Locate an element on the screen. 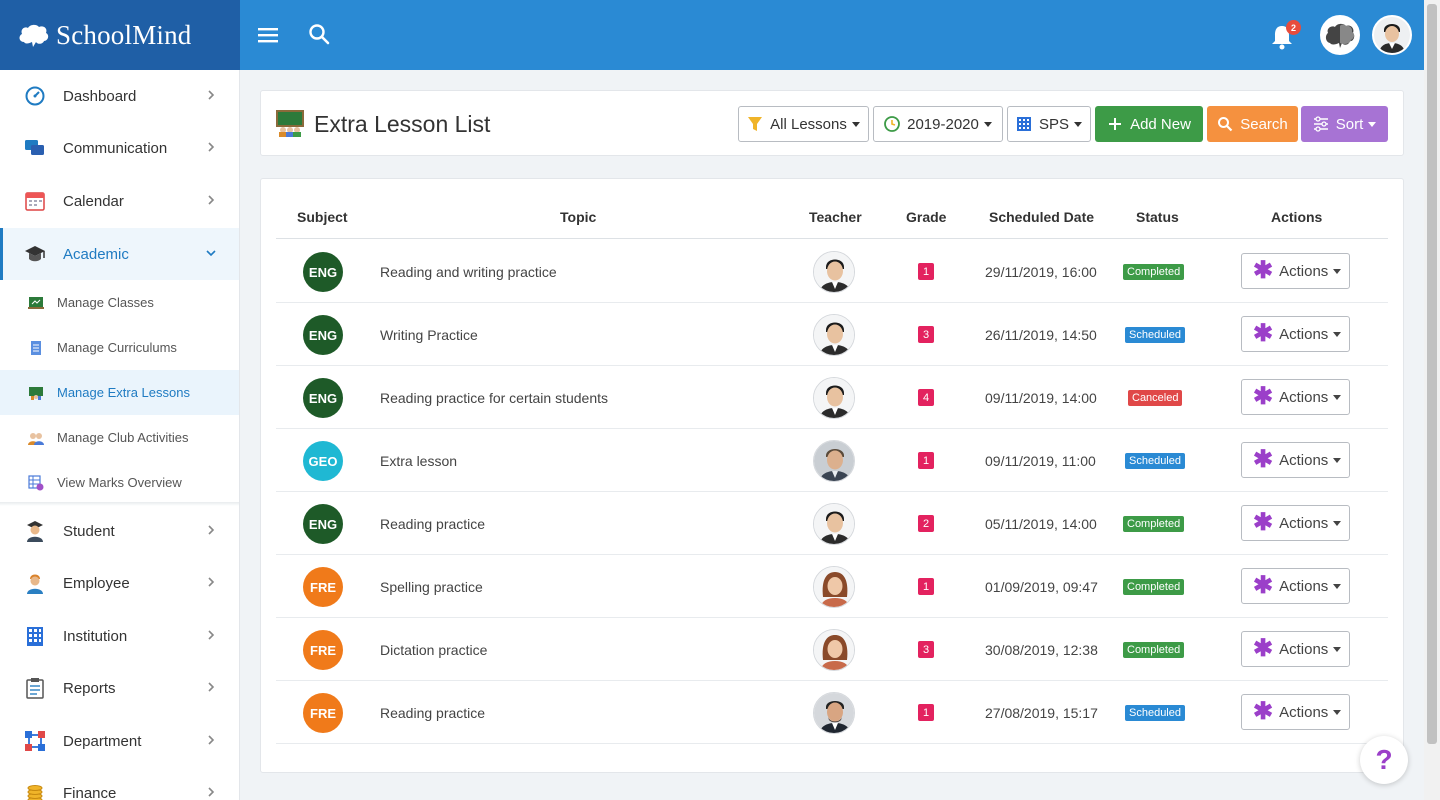 The height and width of the screenshot is (800, 1440). year-dropdown: 2019-2020 is located at coordinates (938, 124).